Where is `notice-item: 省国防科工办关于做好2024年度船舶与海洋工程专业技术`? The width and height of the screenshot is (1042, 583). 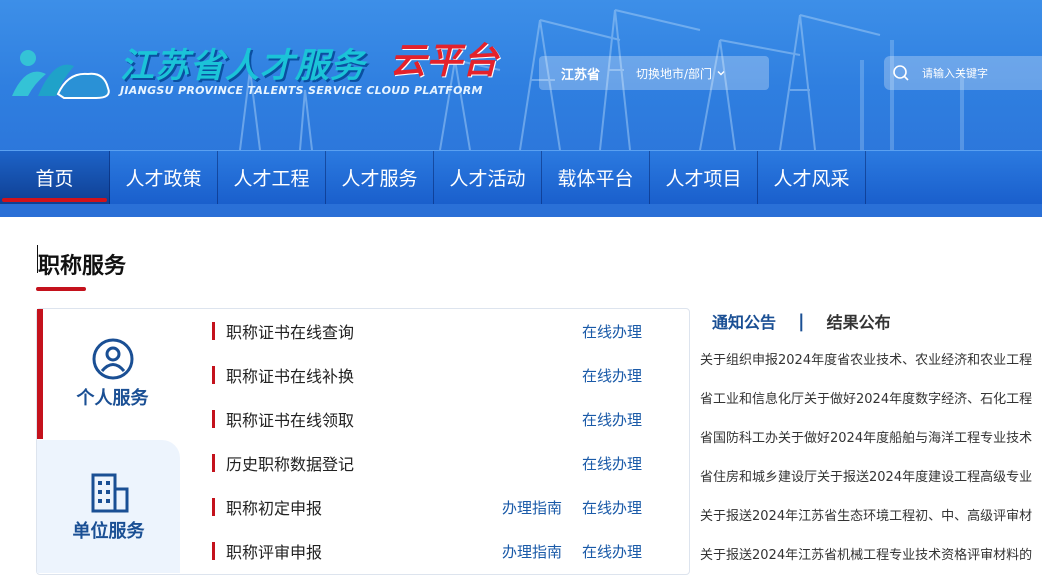 notice-item: 省国防科工办关于做好2024年度船舶与海洋工程专业技术 is located at coordinates (871, 436).